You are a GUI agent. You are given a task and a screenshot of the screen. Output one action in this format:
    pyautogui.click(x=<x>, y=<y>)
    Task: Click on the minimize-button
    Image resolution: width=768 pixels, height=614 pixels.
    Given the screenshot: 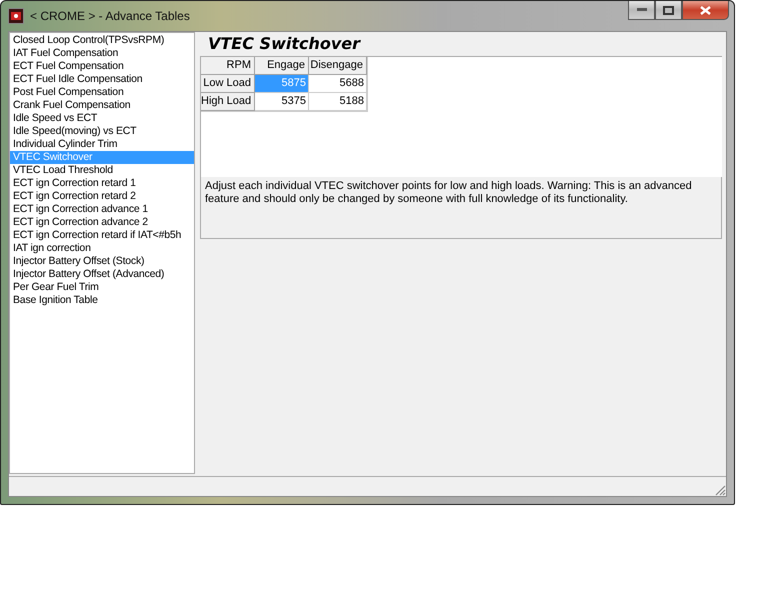 What is the action you would take?
    pyautogui.click(x=641, y=10)
    